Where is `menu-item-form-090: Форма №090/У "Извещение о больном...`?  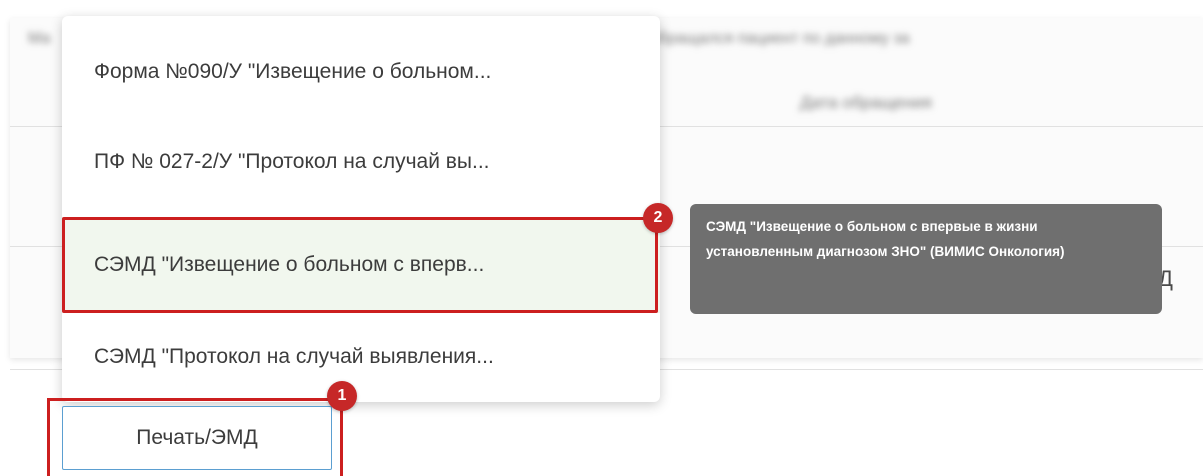
menu-item-form-090: Форма №090/У "Извещение о больном... is located at coordinates (361, 72).